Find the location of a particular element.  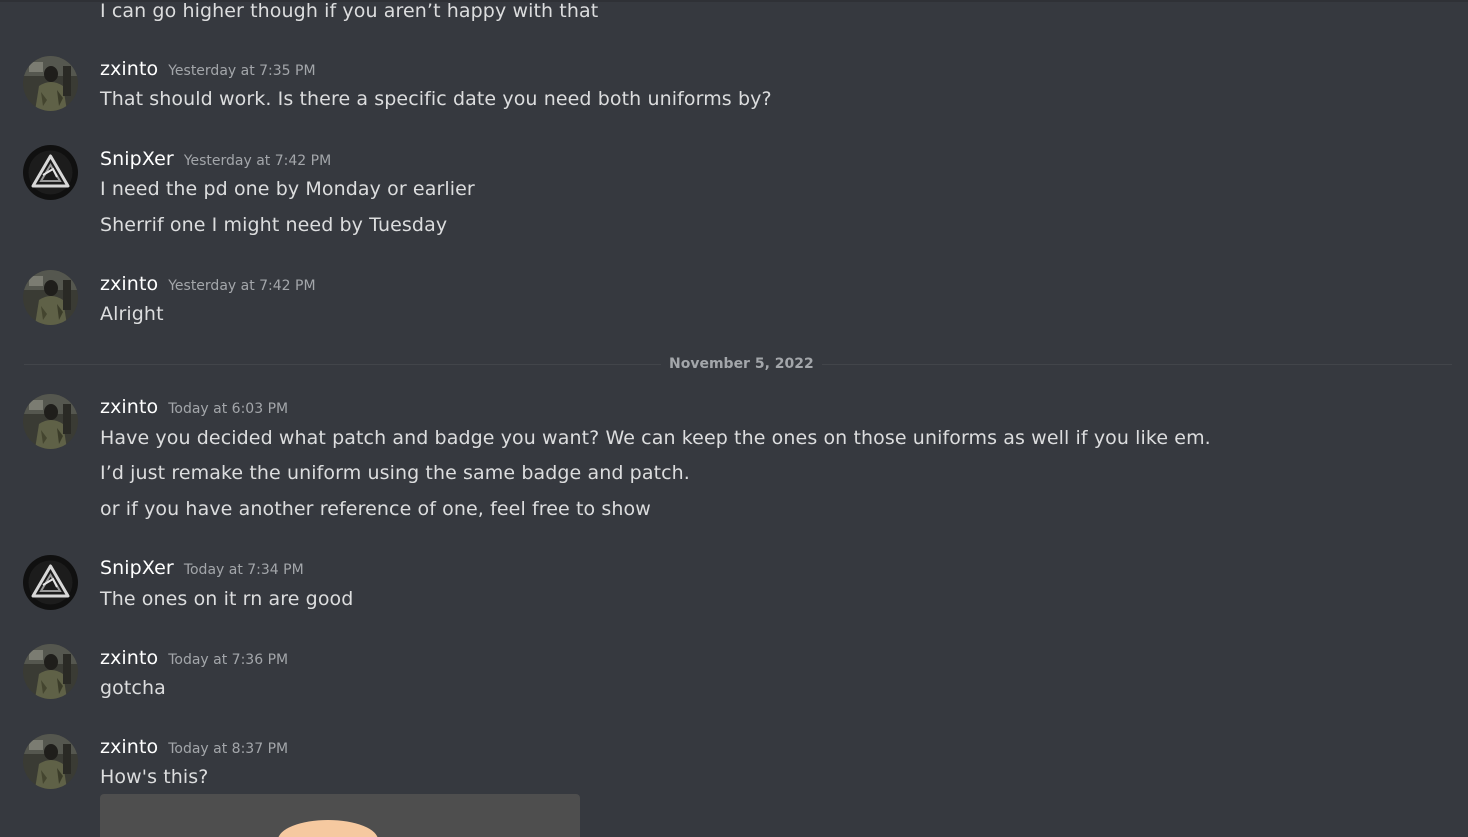

message-text: The ones on it rn are good is located at coordinates (227, 599).